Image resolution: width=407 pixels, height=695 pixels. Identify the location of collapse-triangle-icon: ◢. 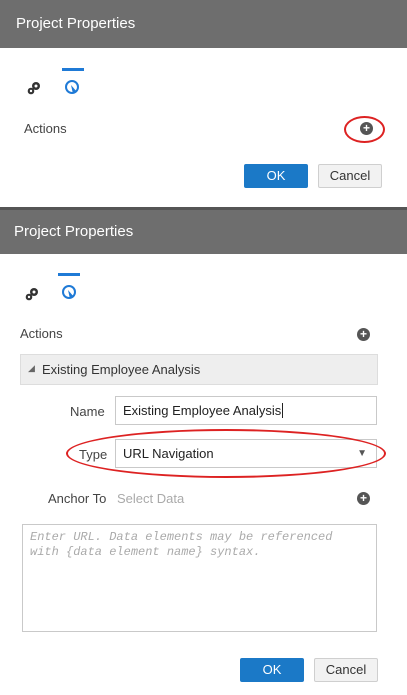
(31, 368).